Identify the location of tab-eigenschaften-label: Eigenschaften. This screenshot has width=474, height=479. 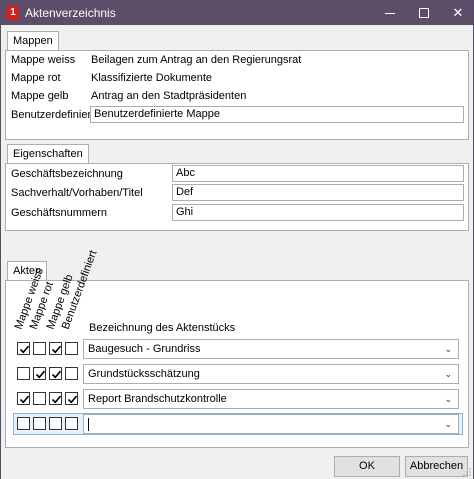
(48, 154).